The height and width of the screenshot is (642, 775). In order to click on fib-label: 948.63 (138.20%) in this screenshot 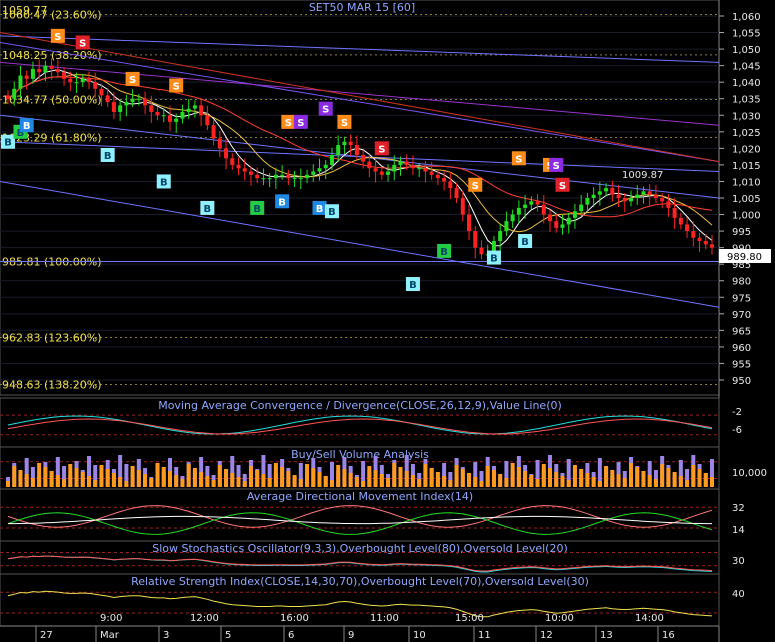, I will do `click(52, 385)`.